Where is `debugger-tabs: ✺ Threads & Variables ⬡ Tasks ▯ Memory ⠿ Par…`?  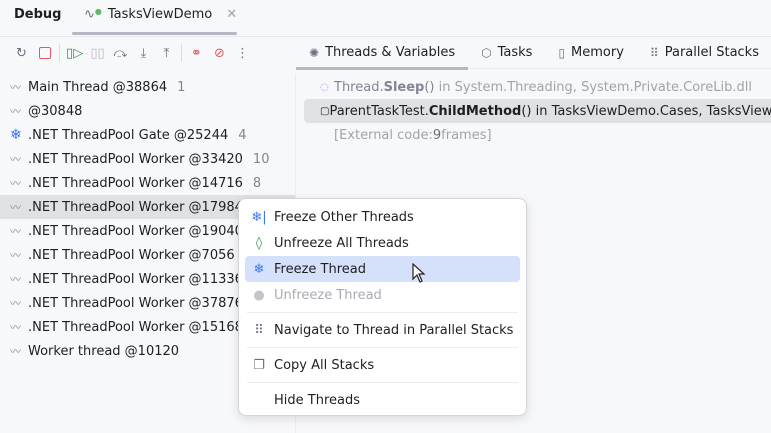
debugger-tabs: ✺ Threads & Variables ⬡ Tasks ▯ Memory ⠿ Par… is located at coordinates (533, 53).